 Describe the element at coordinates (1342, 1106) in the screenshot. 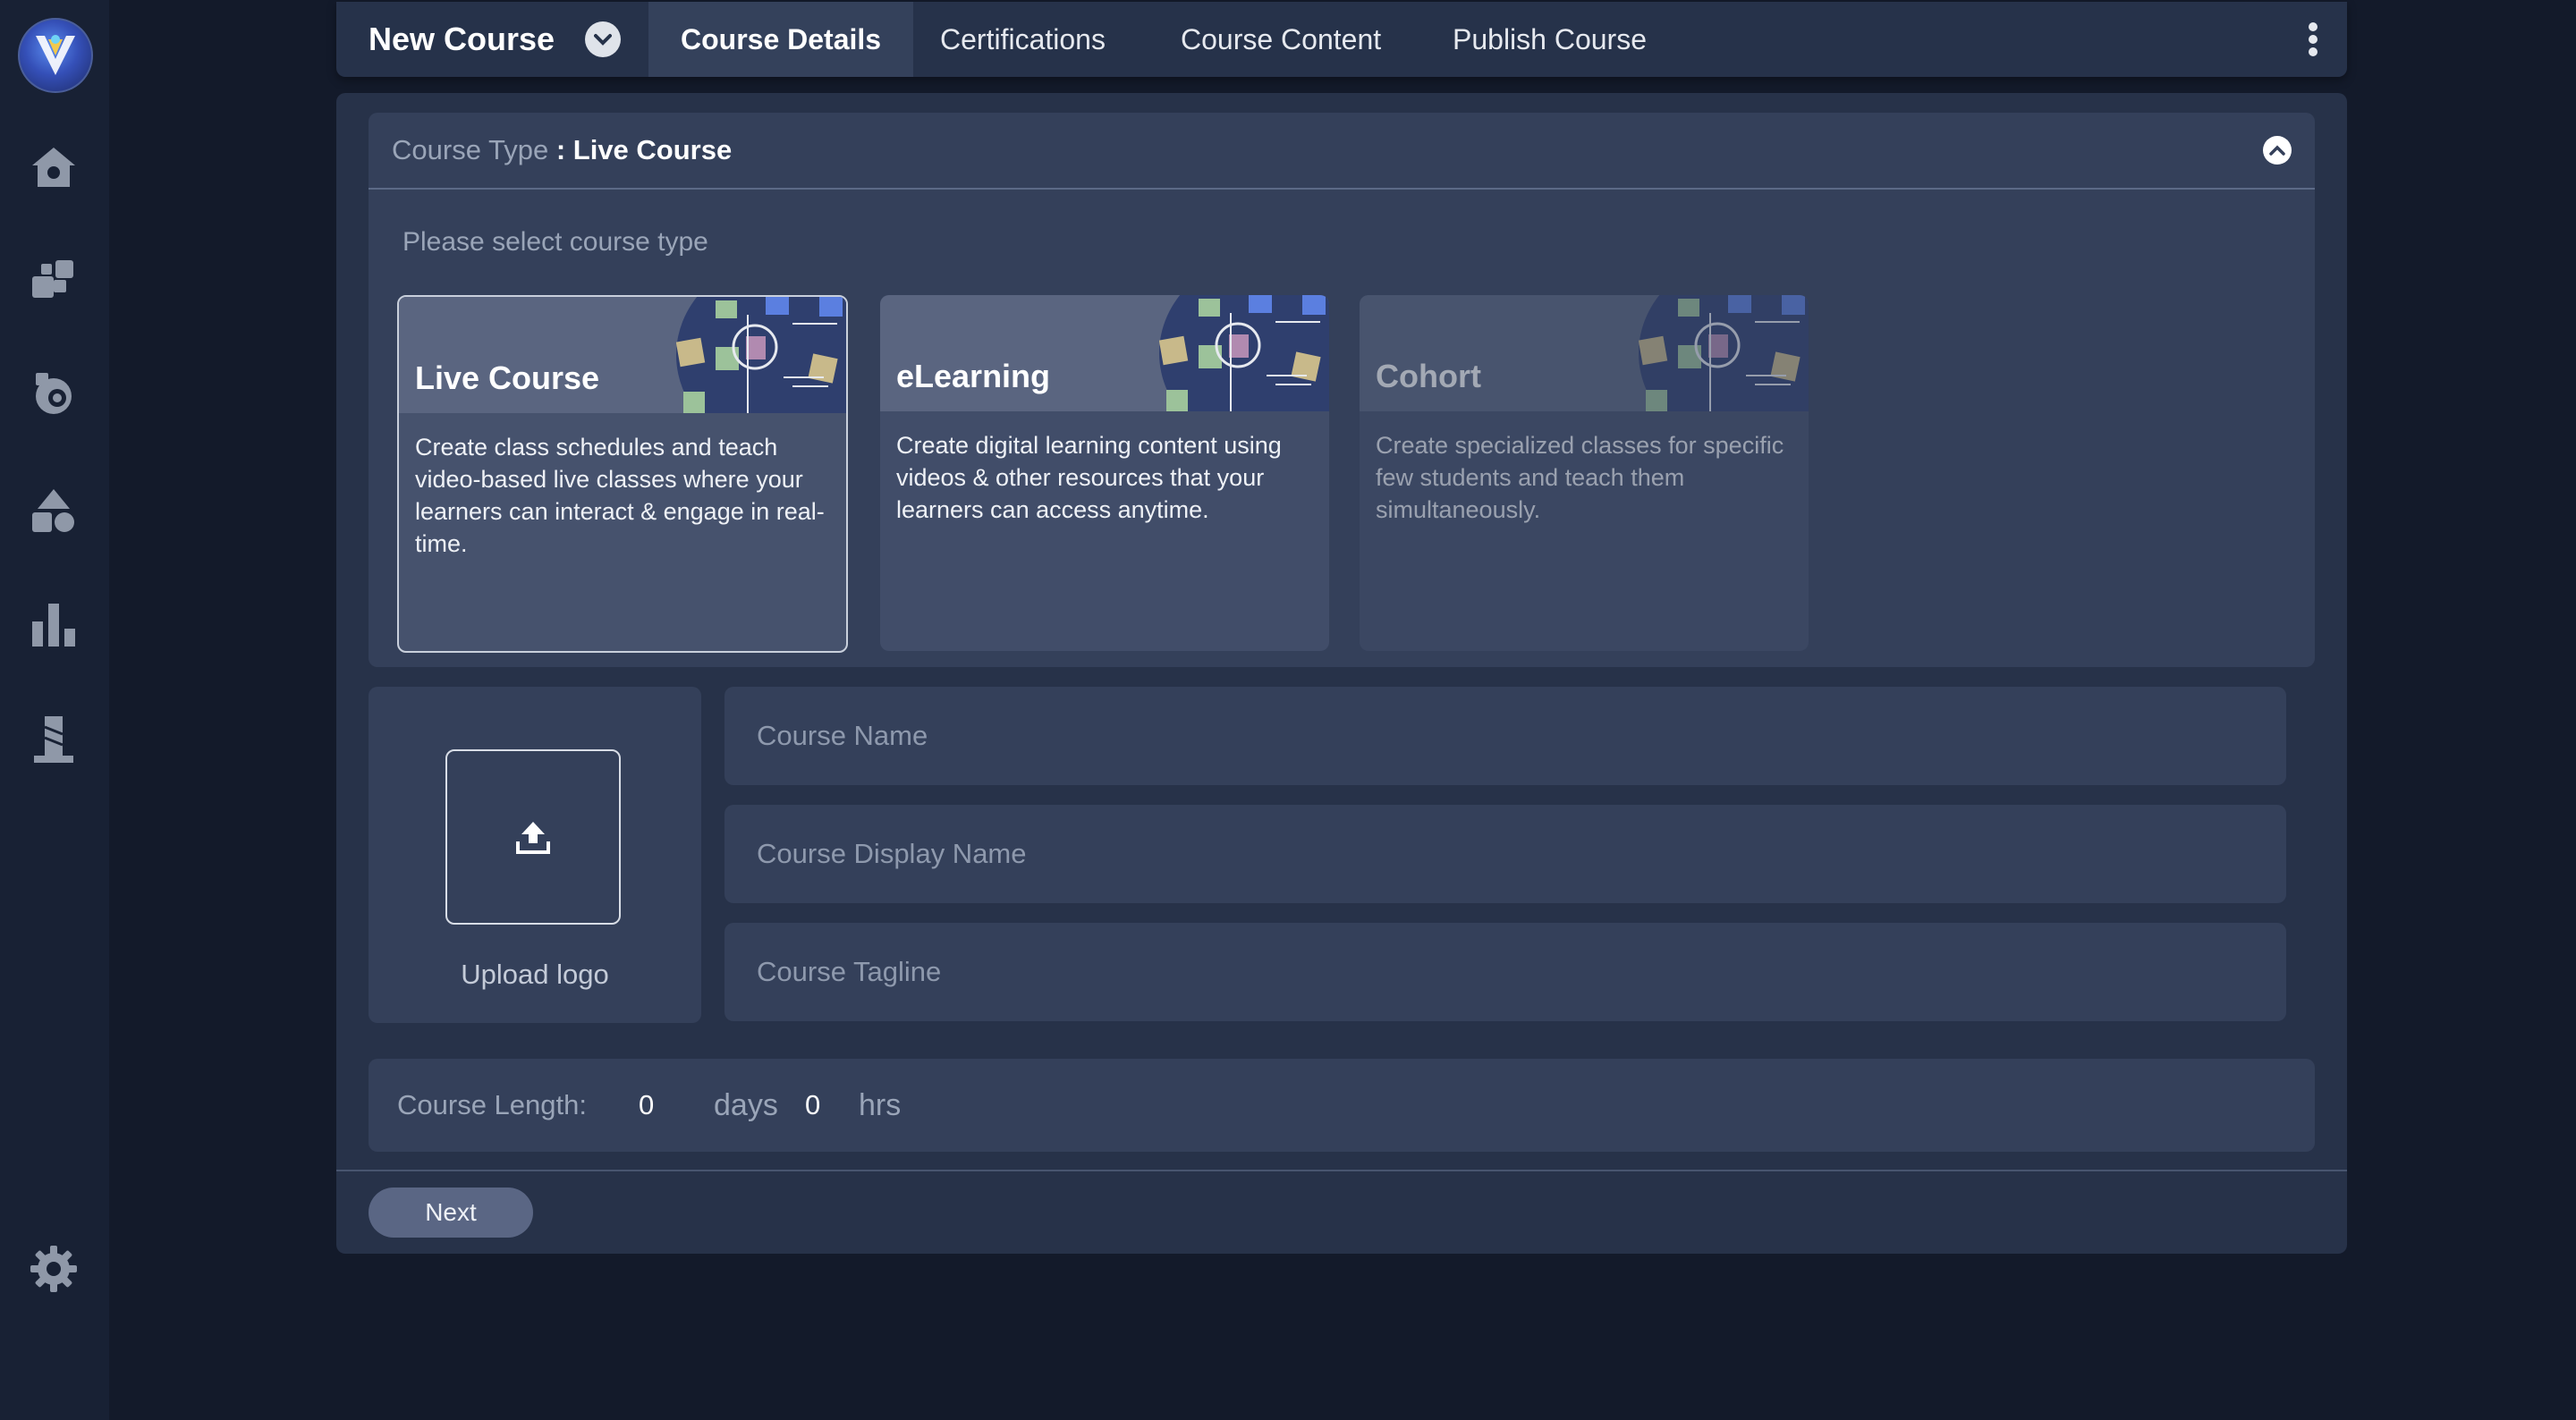

I see `course-length-row: Course Length: 0 days 0 hrs` at that location.